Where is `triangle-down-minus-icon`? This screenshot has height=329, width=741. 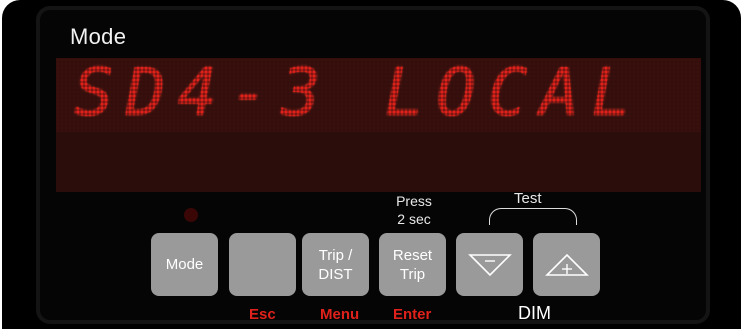 triangle-down-minus-icon is located at coordinates (489, 265).